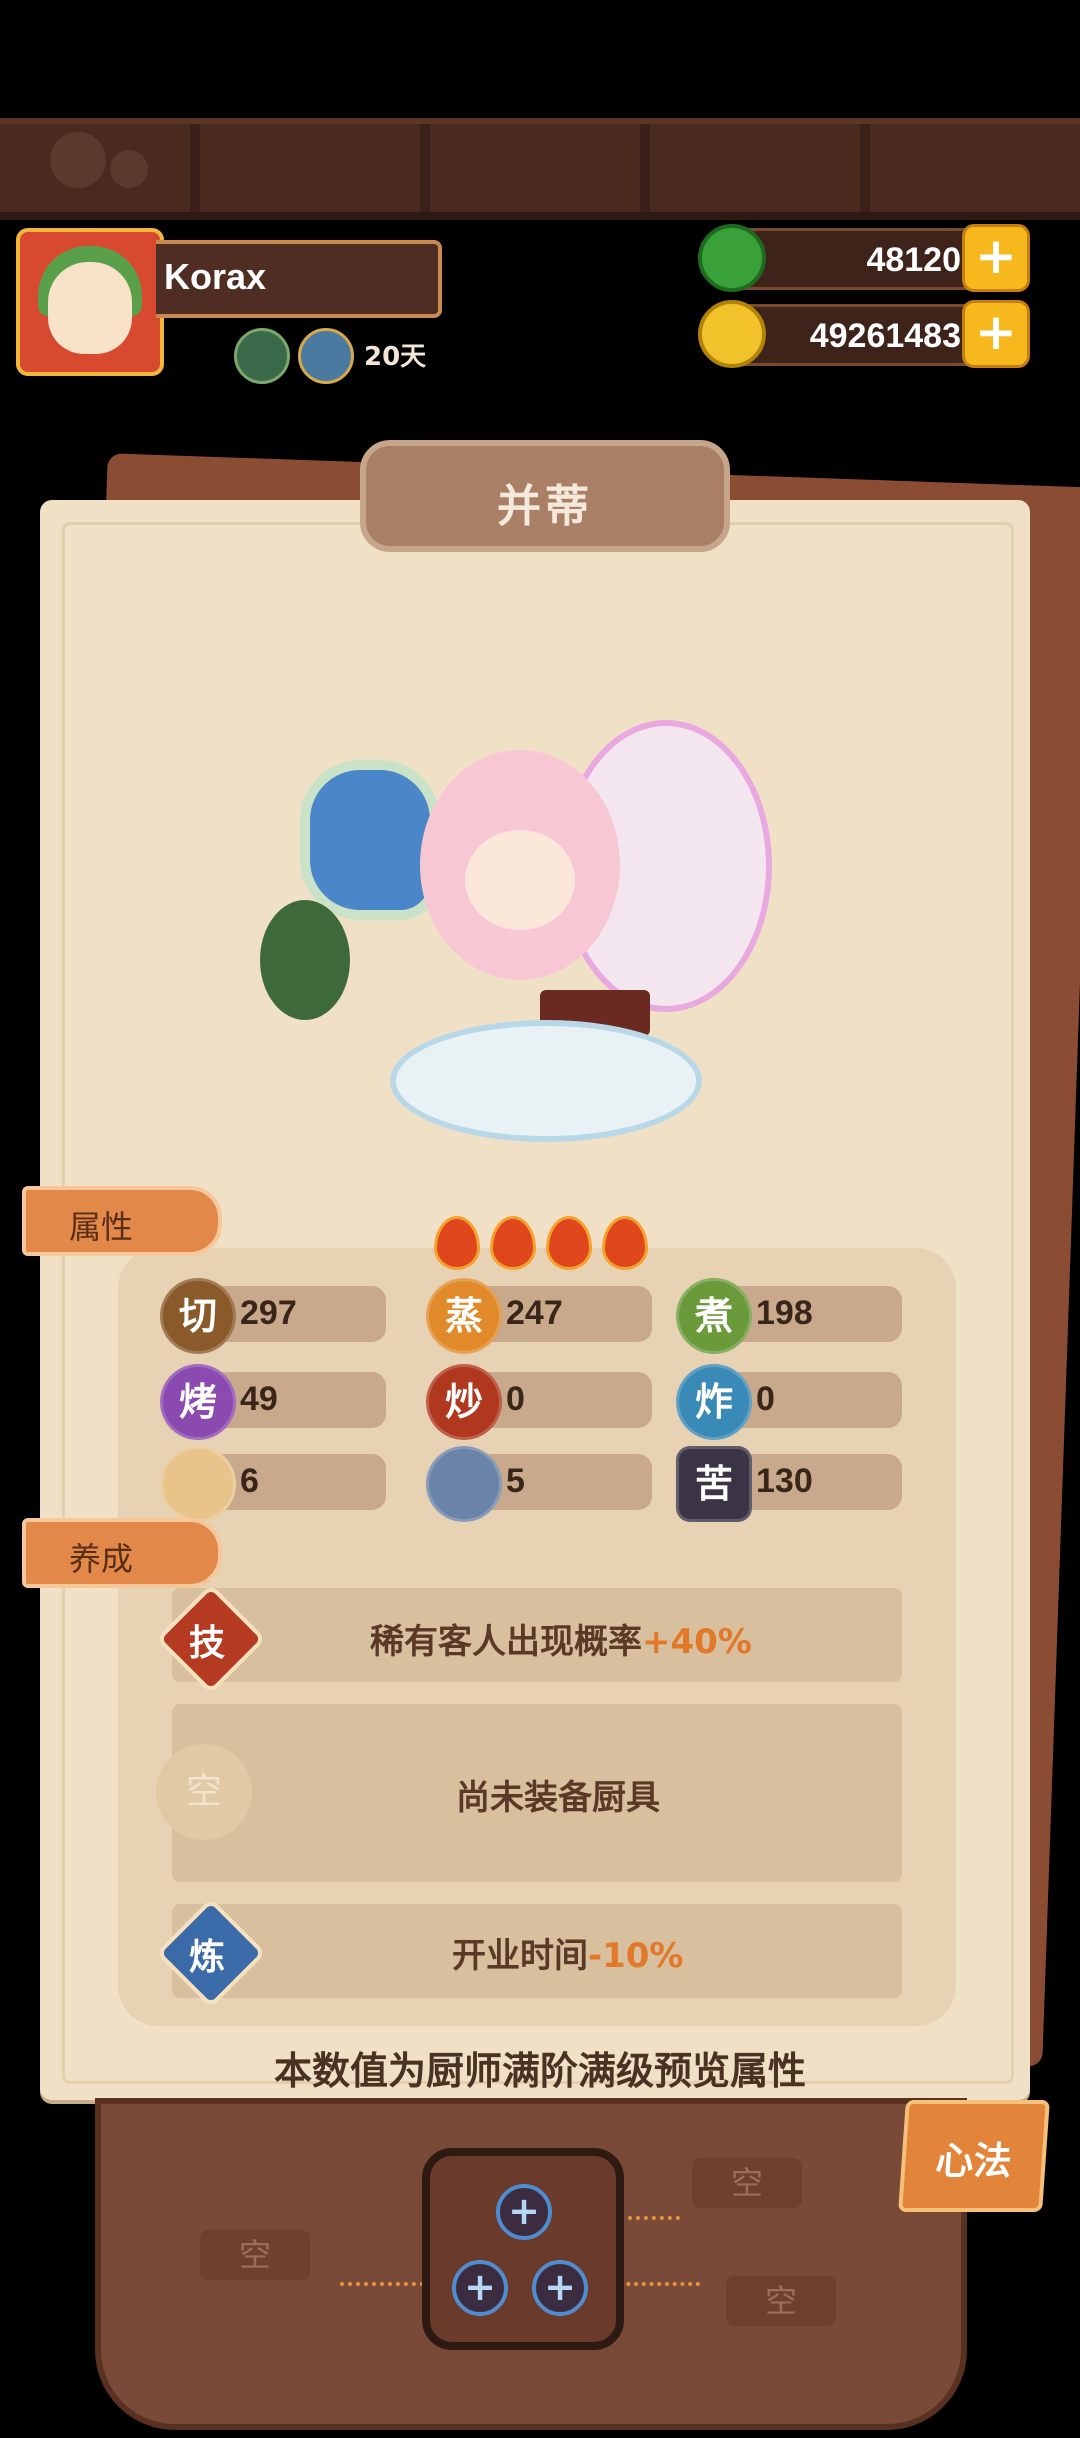 The image size is (1080, 2438). Describe the element at coordinates (262, 356) in the screenshot. I see `chef-book-icon` at that location.